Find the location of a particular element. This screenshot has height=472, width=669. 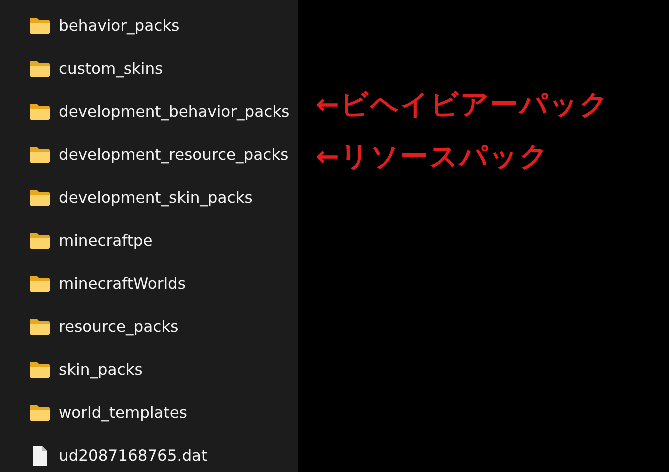

file-name: development_resource_packs is located at coordinates (174, 155).